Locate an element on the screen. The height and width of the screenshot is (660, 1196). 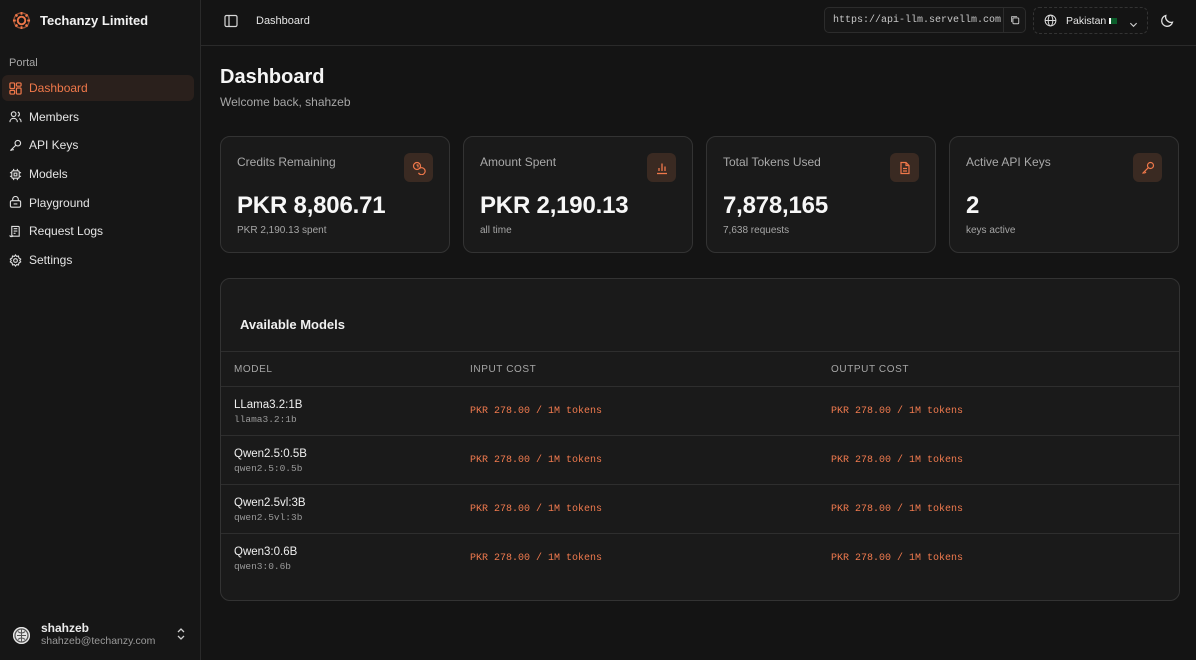
user-email: shahzeb@techanzy.com is located at coordinates (98, 641).